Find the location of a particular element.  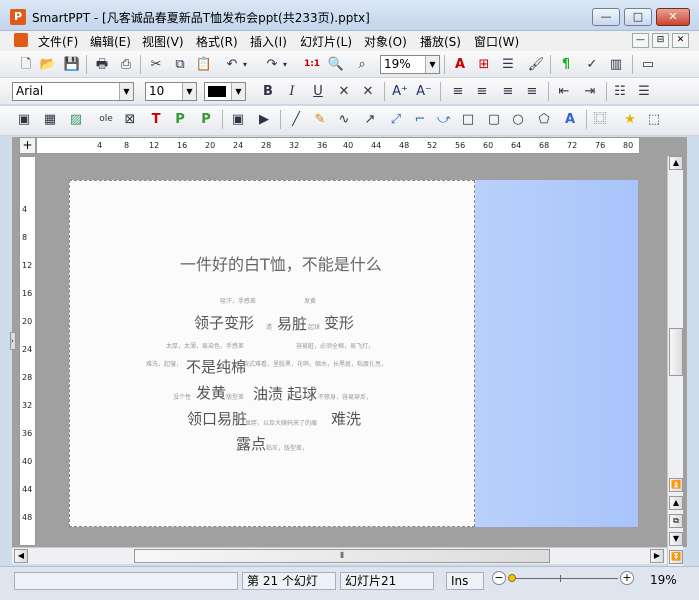

zoom-out-icon: − is located at coordinates (499, 578).